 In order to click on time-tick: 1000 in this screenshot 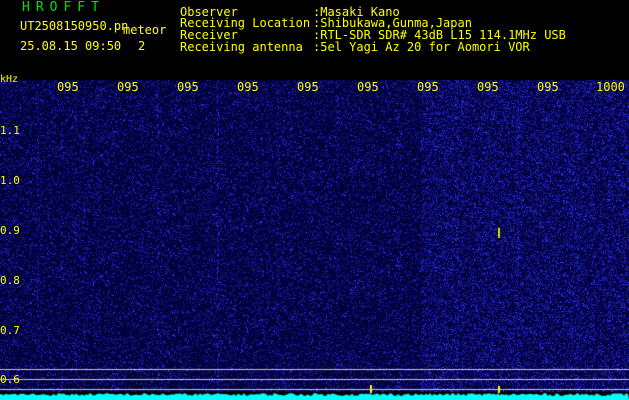, I will do `click(610, 87)`.